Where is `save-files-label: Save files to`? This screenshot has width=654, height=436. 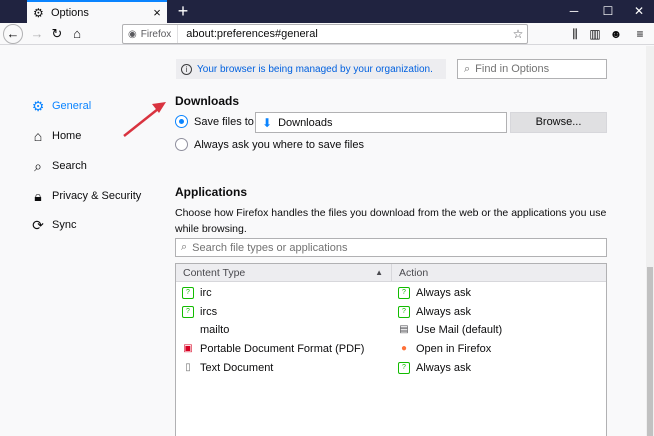
save-files-label: Save files to is located at coordinates (224, 122).